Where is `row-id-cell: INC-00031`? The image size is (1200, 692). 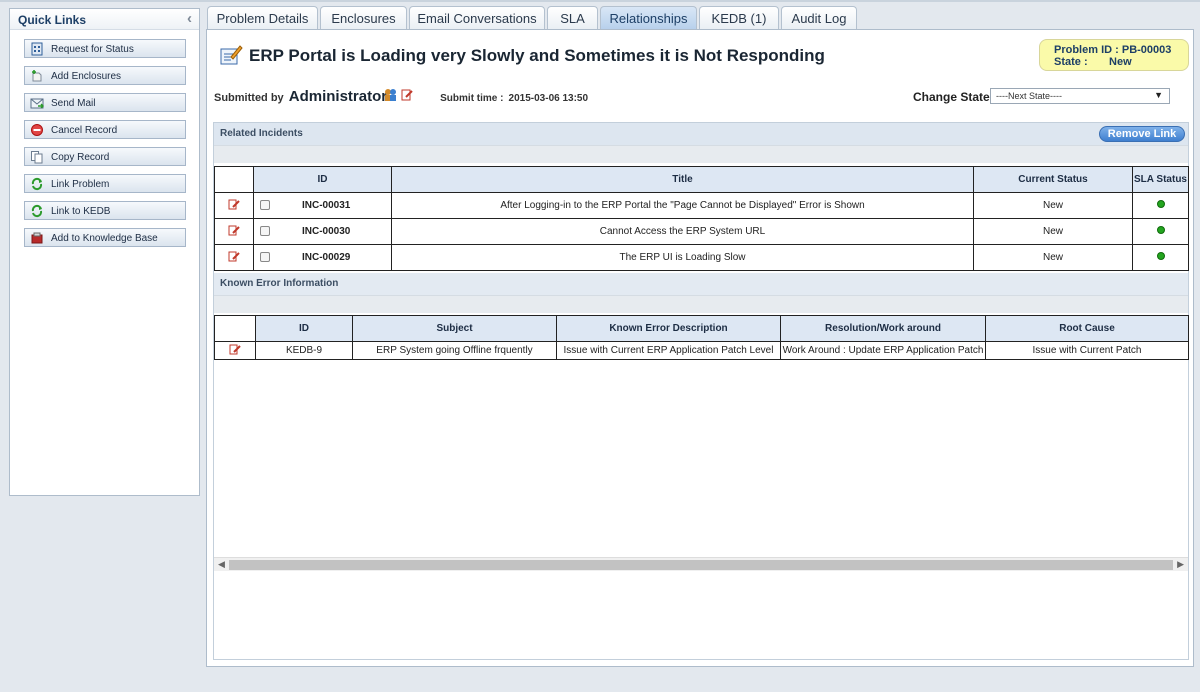 row-id-cell: INC-00031 is located at coordinates (322, 205).